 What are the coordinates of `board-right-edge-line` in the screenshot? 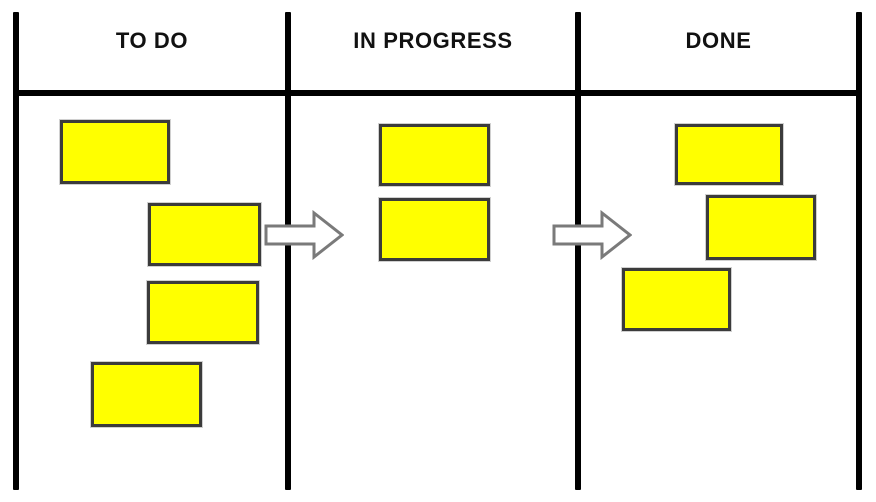 It's located at (859, 251).